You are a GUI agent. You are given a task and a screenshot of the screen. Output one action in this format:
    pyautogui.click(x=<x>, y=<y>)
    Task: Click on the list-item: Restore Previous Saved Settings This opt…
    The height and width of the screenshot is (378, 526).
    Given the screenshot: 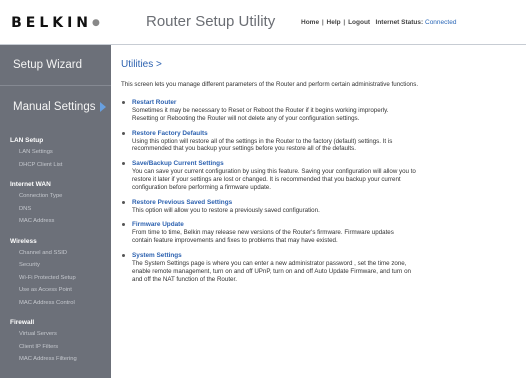 What is the action you would take?
    pyautogui.click(x=322, y=207)
    